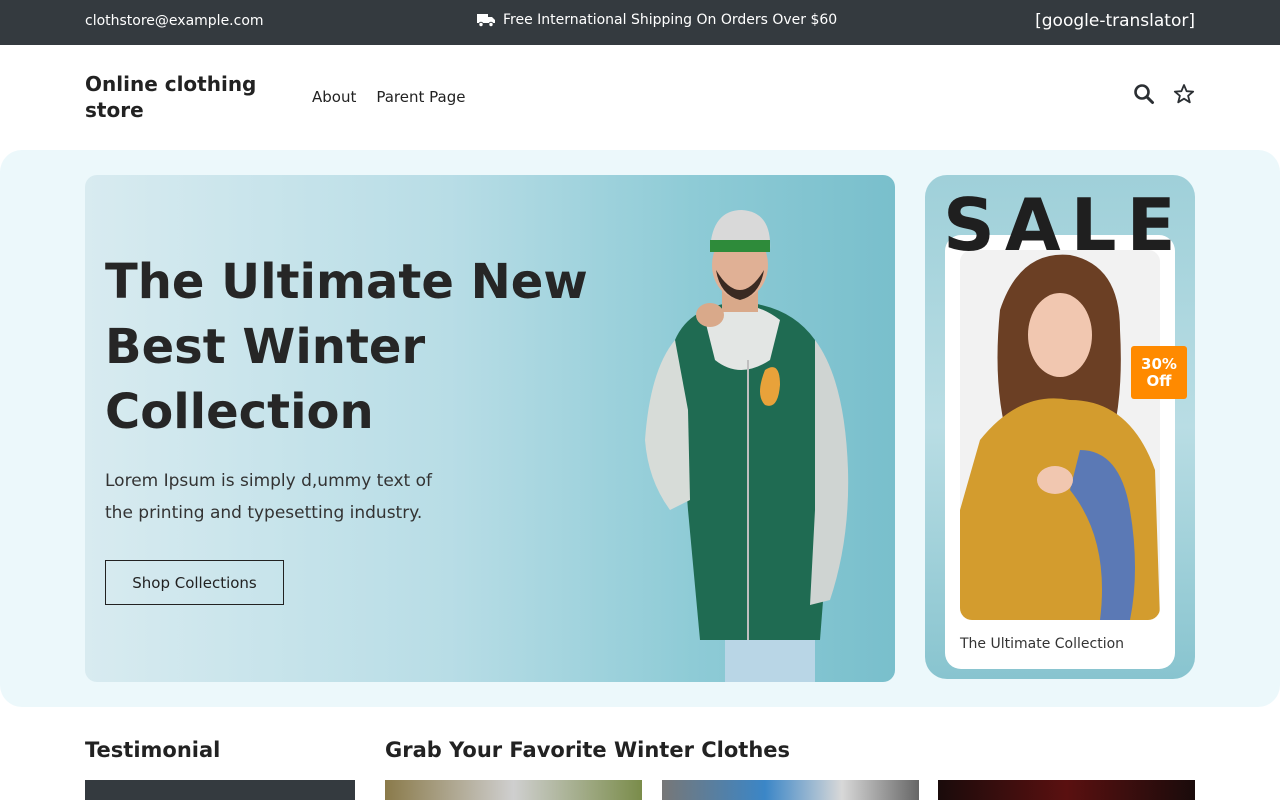 The width and height of the screenshot is (1280, 800). What do you see at coordinates (420, 97) in the screenshot?
I see `nav-item-parent-page: Parent Page` at bounding box center [420, 97].